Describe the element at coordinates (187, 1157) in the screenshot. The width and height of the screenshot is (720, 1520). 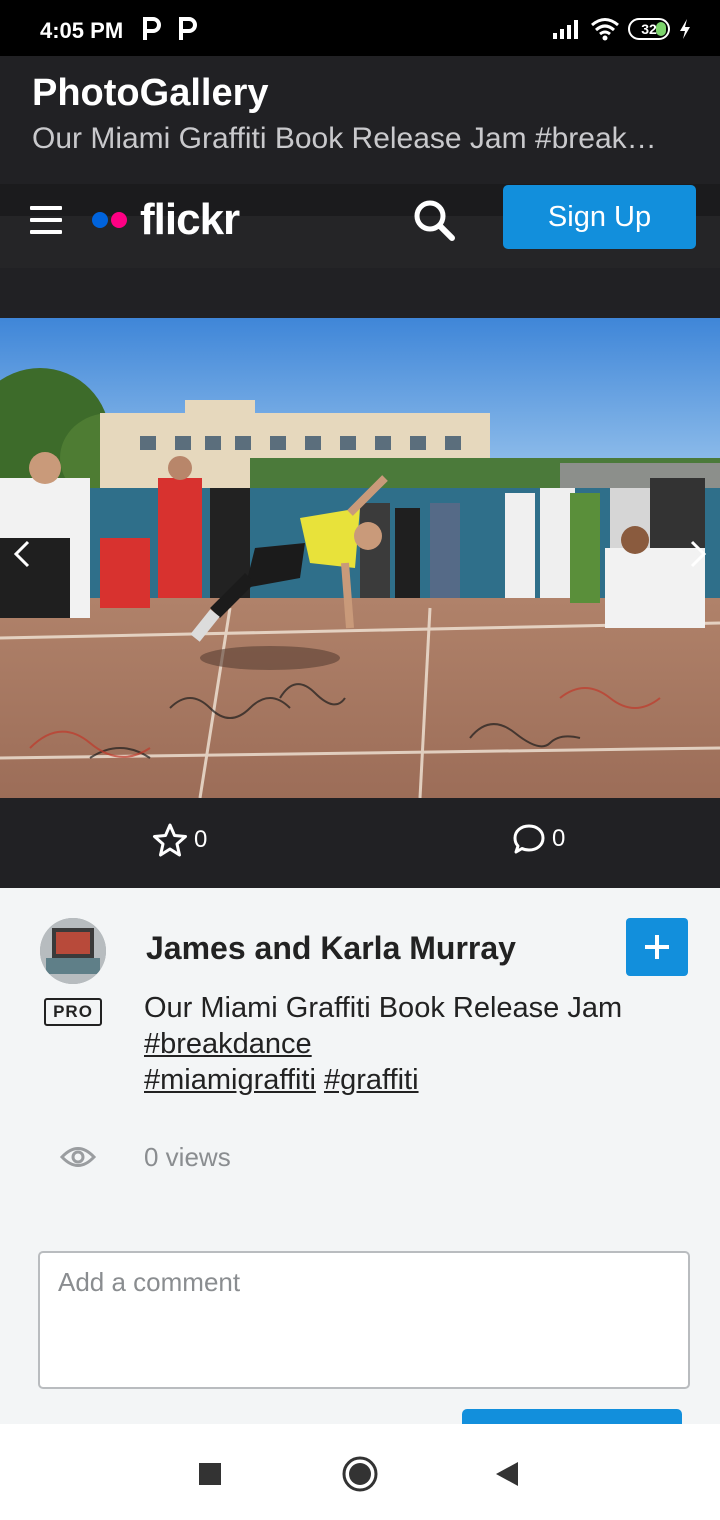
I see `views-count: 0 views` at that location.